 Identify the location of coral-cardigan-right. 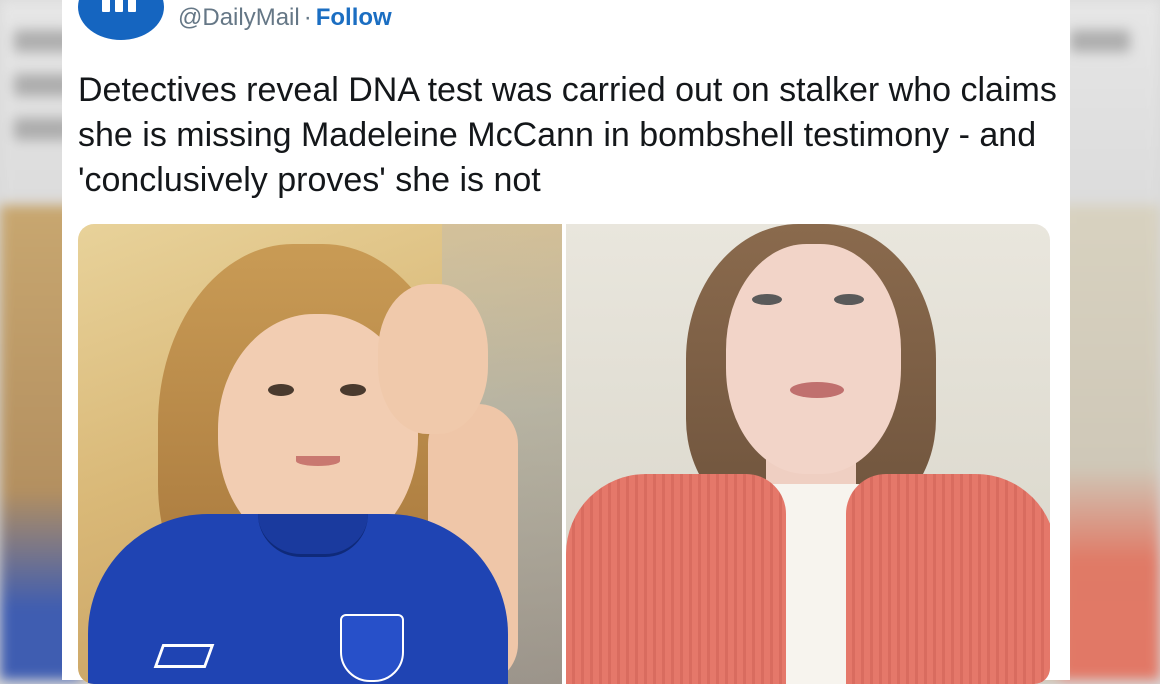
(948, 579).